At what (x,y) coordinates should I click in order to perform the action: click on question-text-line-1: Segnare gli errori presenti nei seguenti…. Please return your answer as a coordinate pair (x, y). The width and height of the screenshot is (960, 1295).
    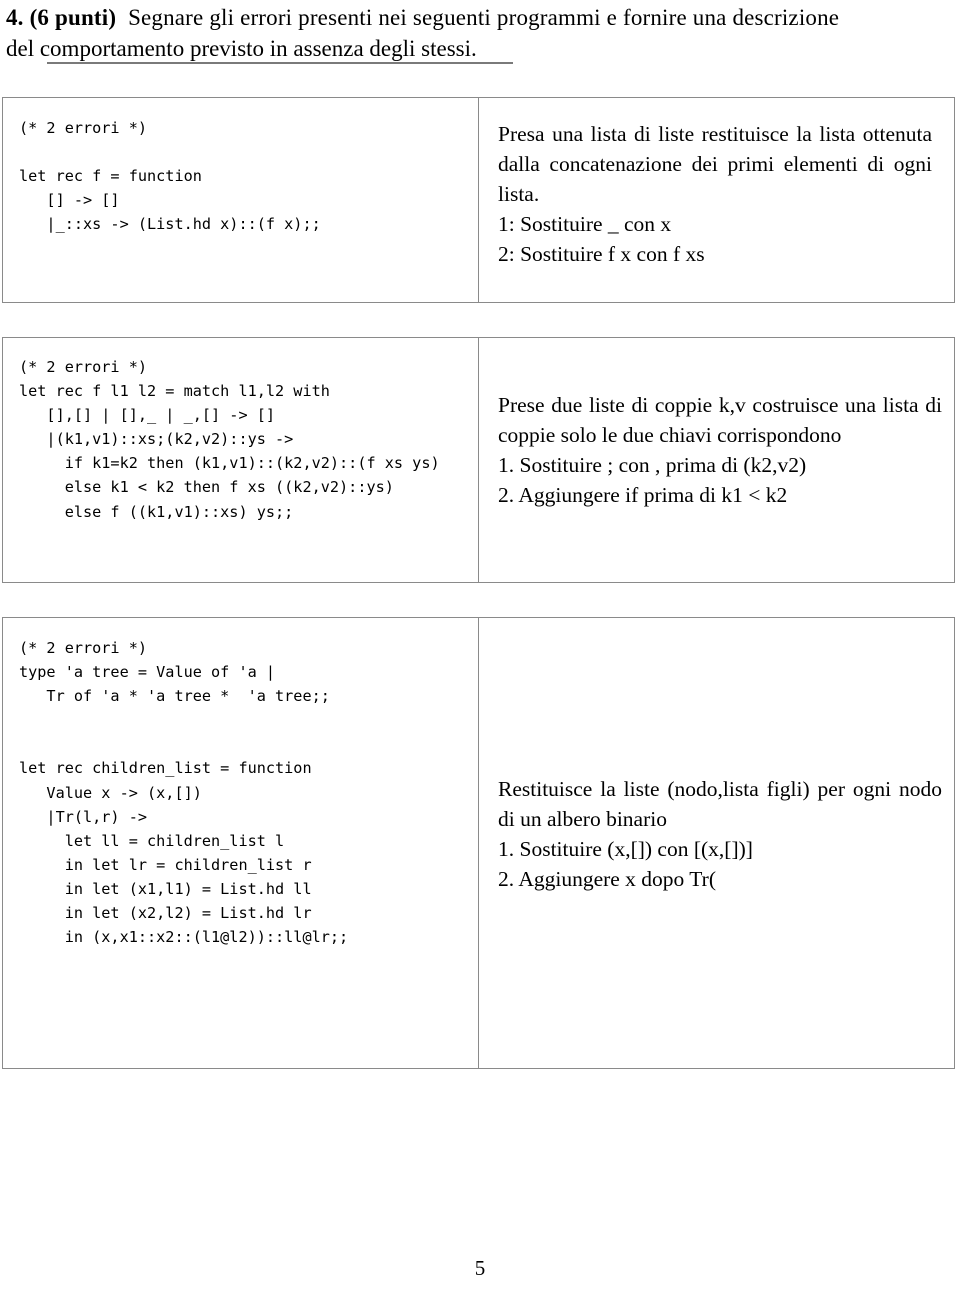
    Looking at the image, I should click on (484, 17).